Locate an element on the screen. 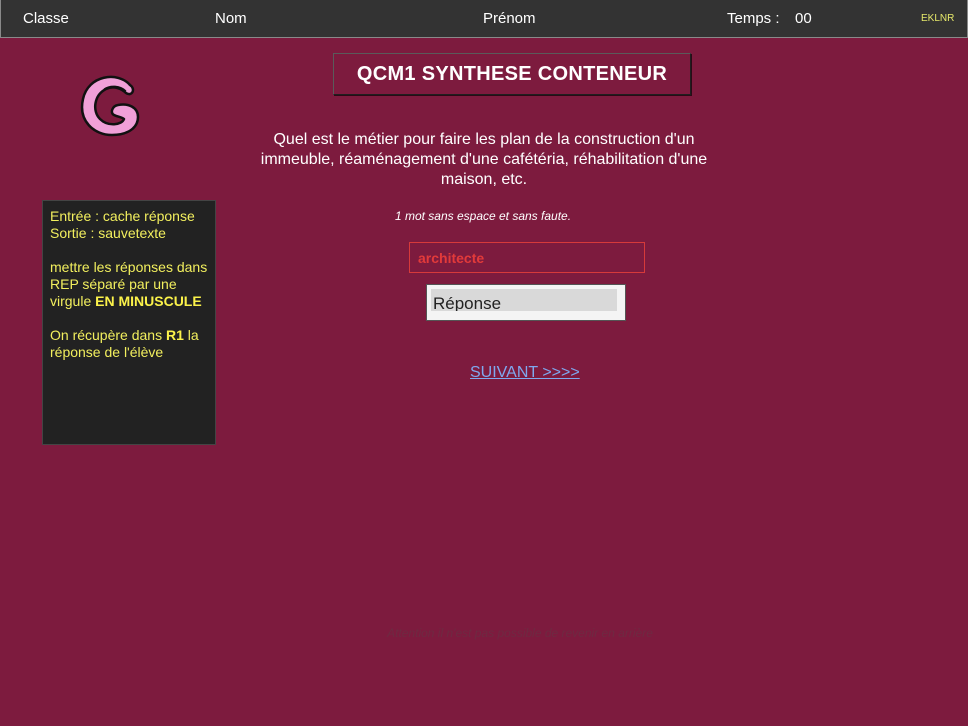 This screenshot has height=726, width=968. suivant-link: SUIVANT >>>> is located at coordinates (525, 373).